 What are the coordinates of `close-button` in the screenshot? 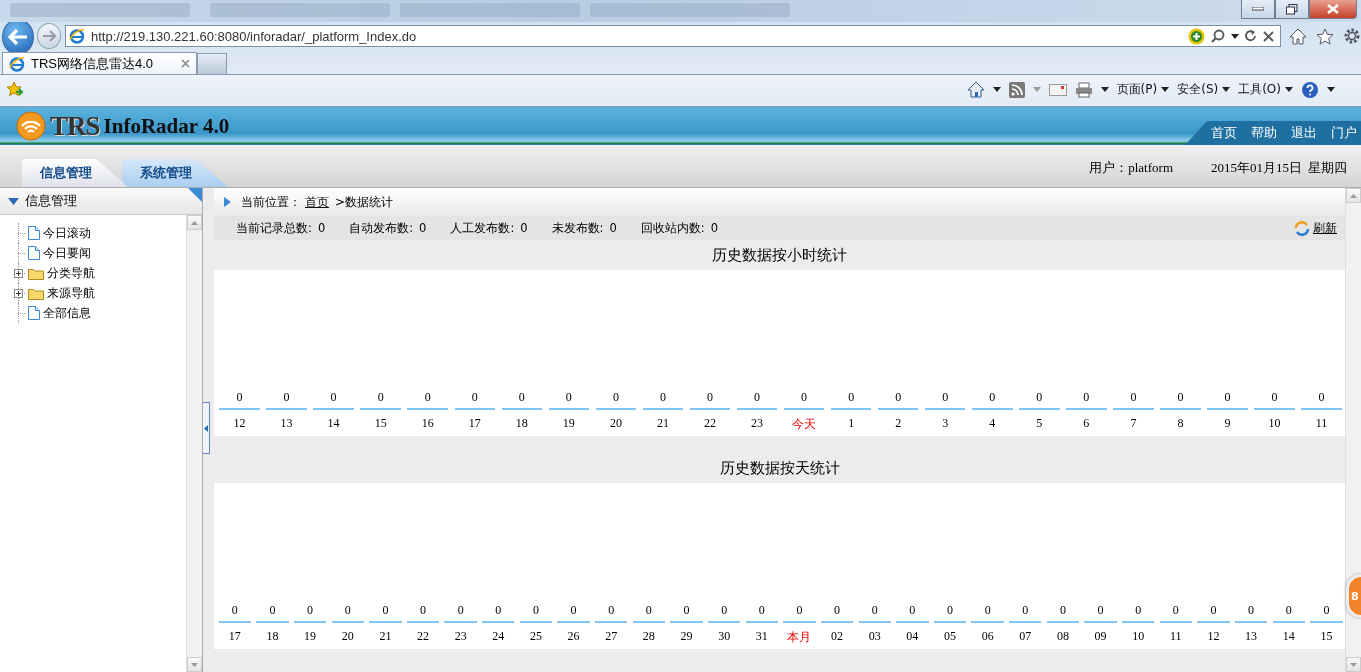 It's located at (1333, 9).